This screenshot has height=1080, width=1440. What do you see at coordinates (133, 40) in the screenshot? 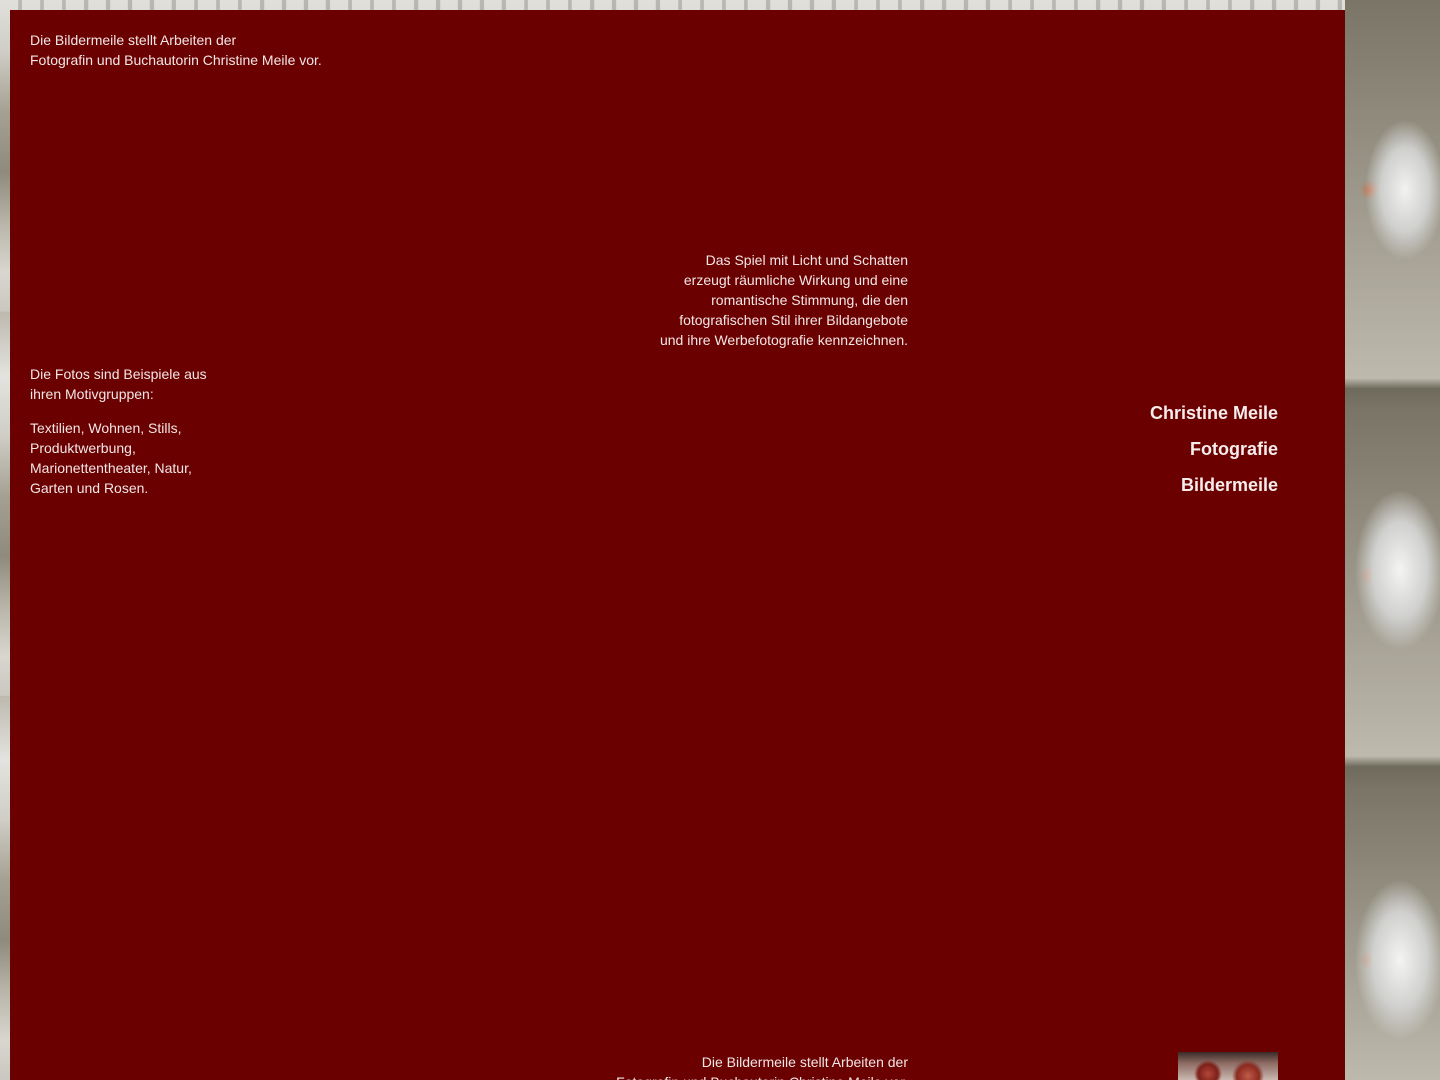
I see `intro-line: Die Bildermeile stellt Arbeiten der` at bounding box center [133, 40].